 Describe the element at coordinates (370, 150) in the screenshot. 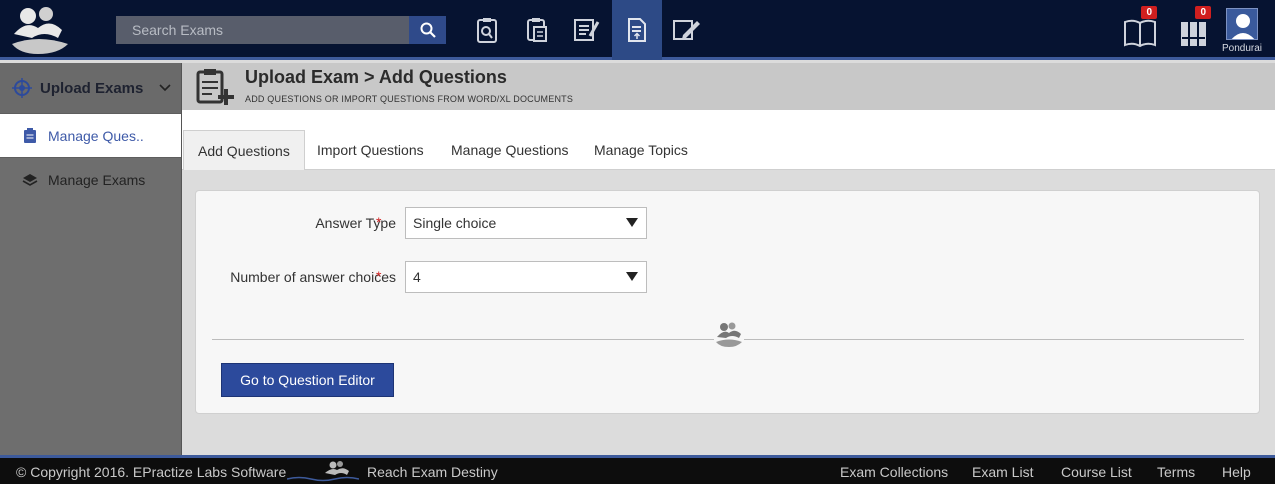

I see `tab-import-questions: Import Questions` at that location.